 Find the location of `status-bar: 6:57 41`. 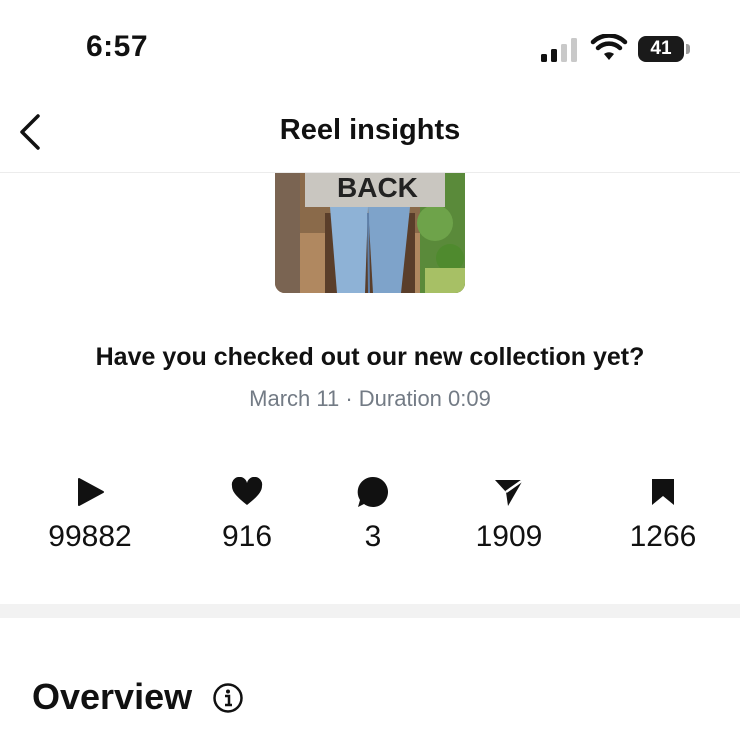

status-bar: 6:57 41 is located at coordinates (370, 50).